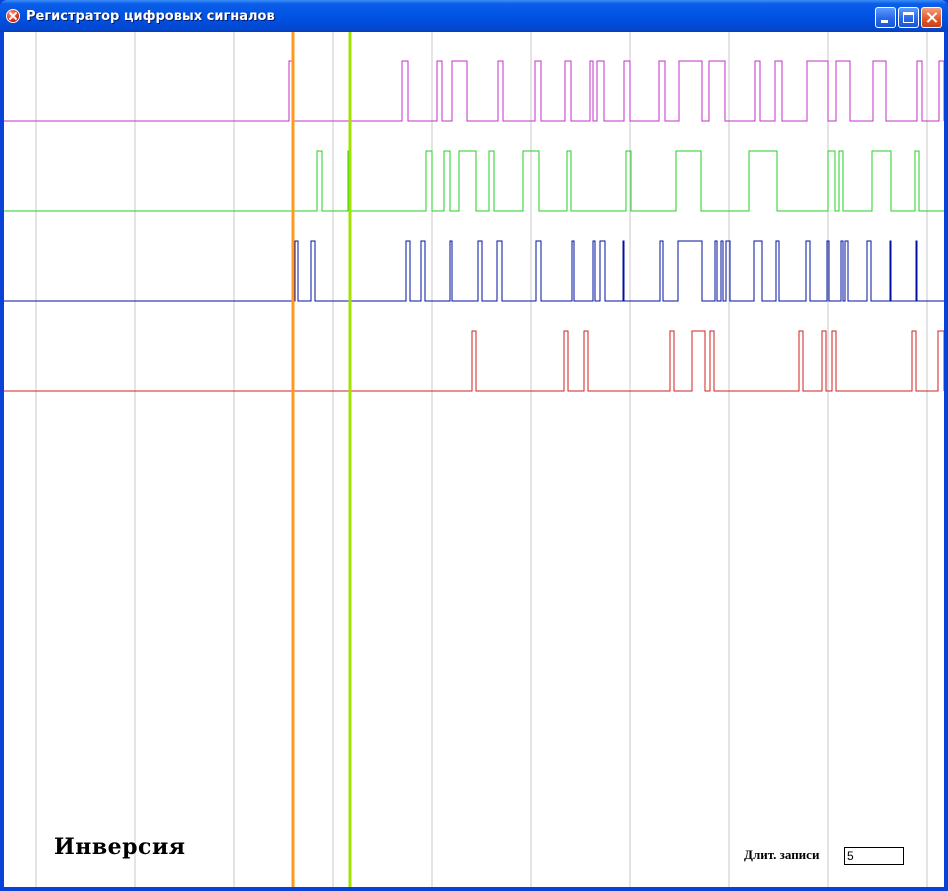  I want to click on duration-label: Длит. записи, so click(782, 854).